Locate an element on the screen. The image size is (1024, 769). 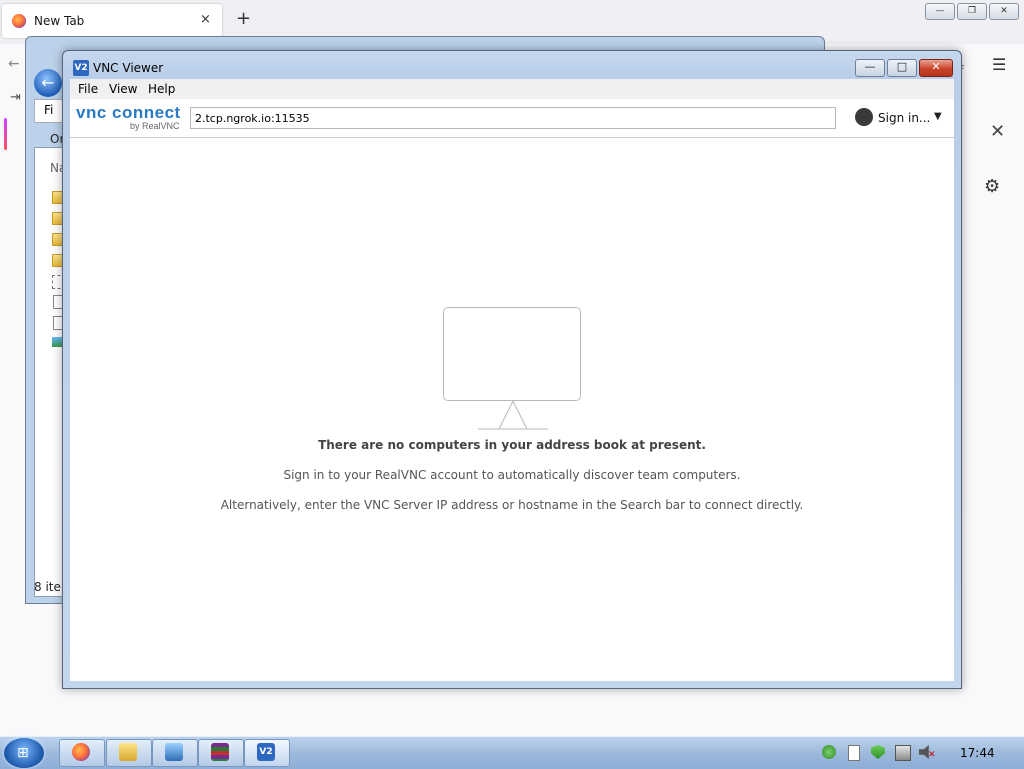
monitor-stand-illustration is located at coordinates (513, 414).